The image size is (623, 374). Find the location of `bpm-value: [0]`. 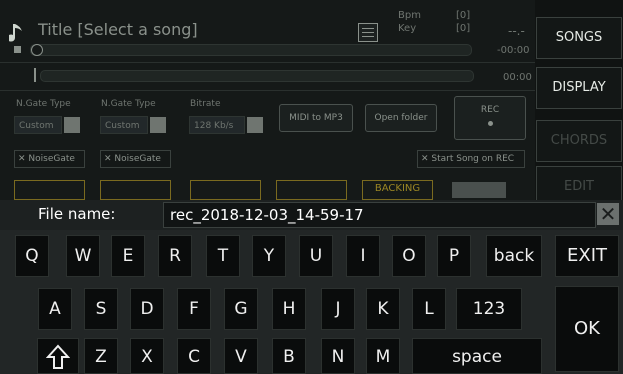

bpm-value: [0] is located at coordinates (463, 15).